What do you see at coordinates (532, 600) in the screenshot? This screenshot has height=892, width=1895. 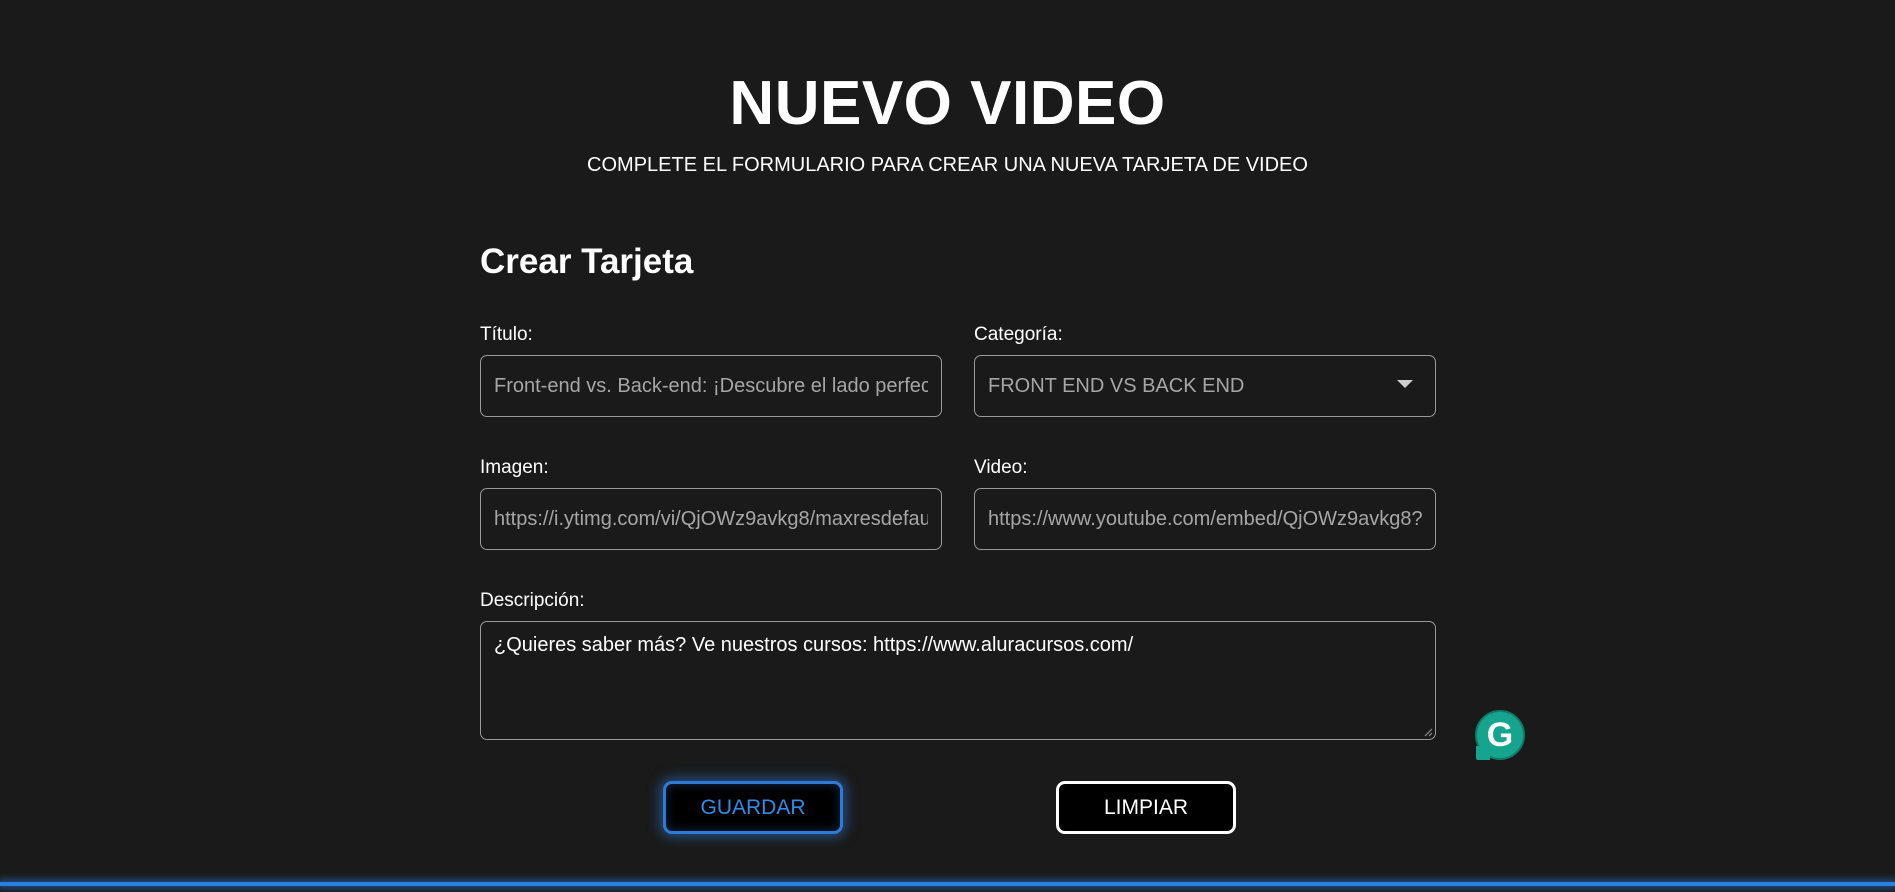 I see `descripcion-label: Descripción:` at bounding box center [532, 600].